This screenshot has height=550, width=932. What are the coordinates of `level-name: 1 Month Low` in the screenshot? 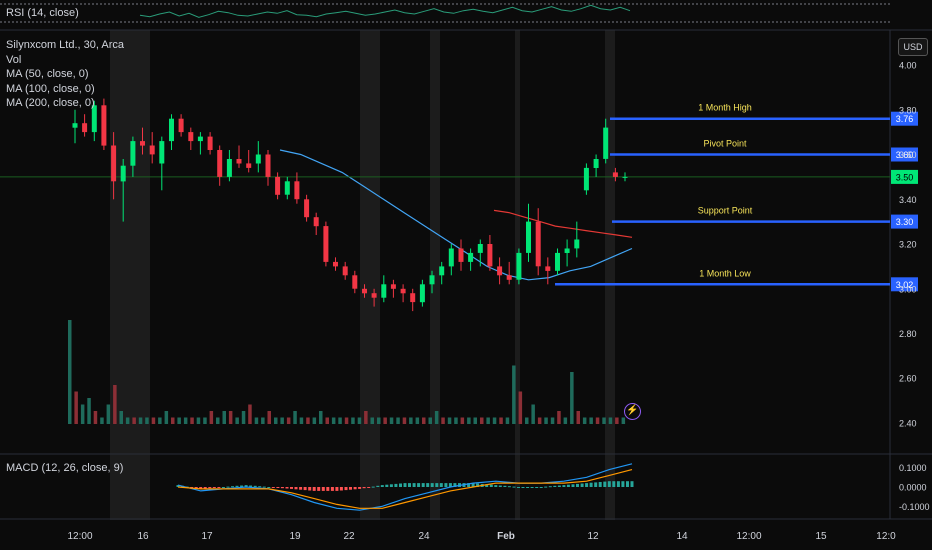 It's located at (725, 273).